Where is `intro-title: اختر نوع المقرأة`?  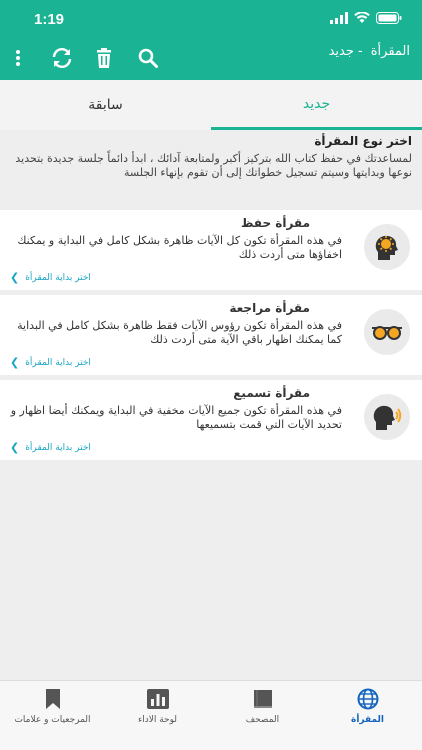 intro-title: اختر نوع المقرأة is located at coordinates (363, 141).